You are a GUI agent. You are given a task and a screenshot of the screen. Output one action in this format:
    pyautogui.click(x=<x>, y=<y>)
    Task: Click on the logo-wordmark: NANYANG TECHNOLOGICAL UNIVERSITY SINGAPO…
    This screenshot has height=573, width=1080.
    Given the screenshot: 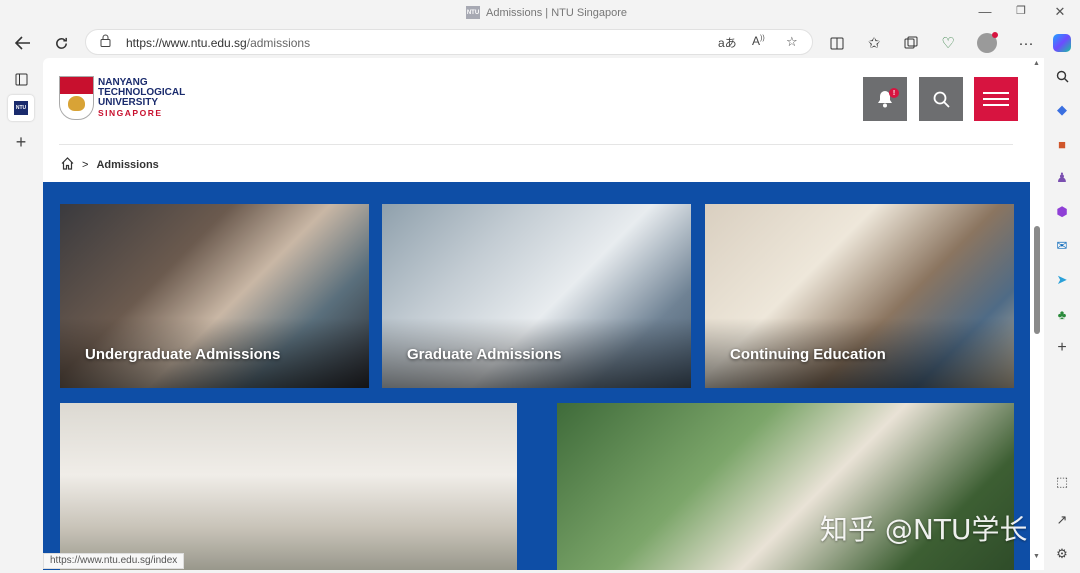 What is the action you would take?
    pyautogui.click(x=141, y=98)
    